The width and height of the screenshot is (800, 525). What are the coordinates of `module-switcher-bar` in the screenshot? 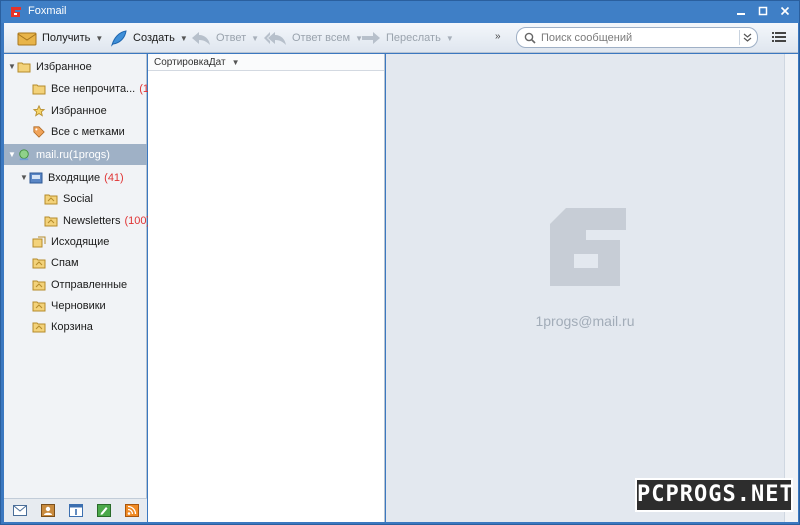 It's located at (75, 510).